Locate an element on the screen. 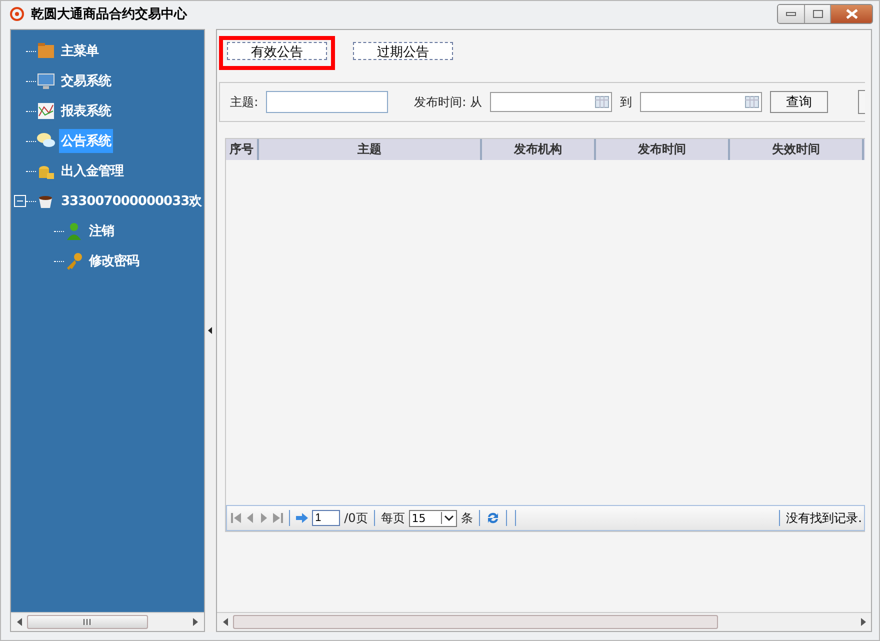 The height and width of the screenshot is (641, 880). publish-time-label: 发布时间: 从 is located at coordinates (448, 102).